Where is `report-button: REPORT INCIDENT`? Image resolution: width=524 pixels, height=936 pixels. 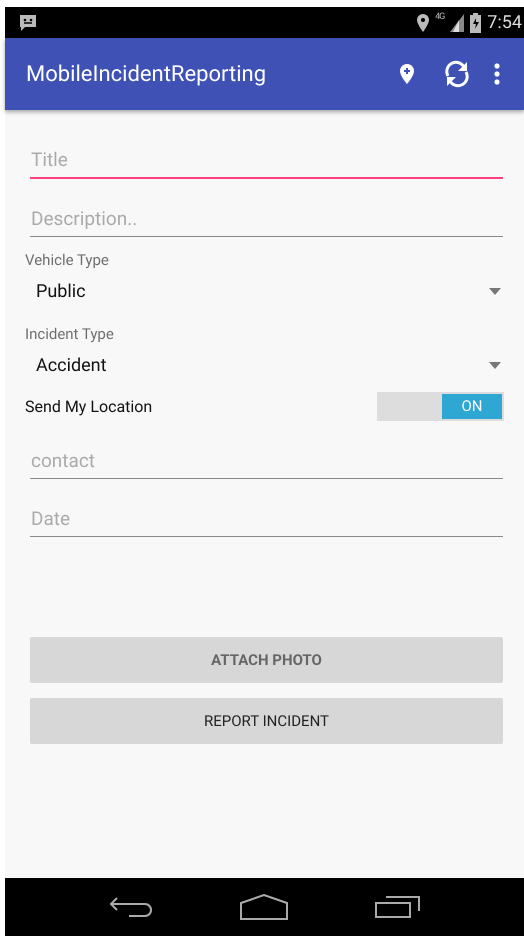
report-button: REPORT INCIDENT is located at coordinates (266, 721).